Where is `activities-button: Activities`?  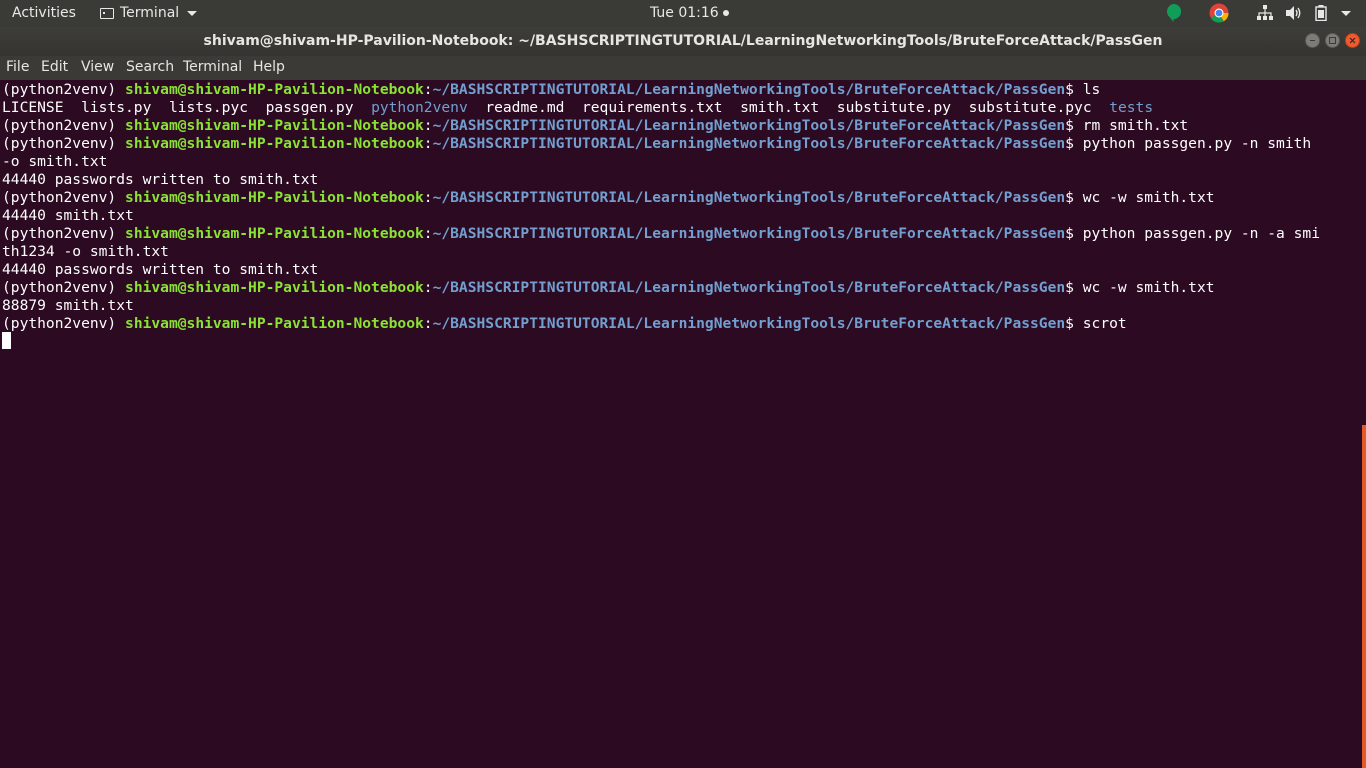
activities-button: Activities is located at coordinates (44, 13).